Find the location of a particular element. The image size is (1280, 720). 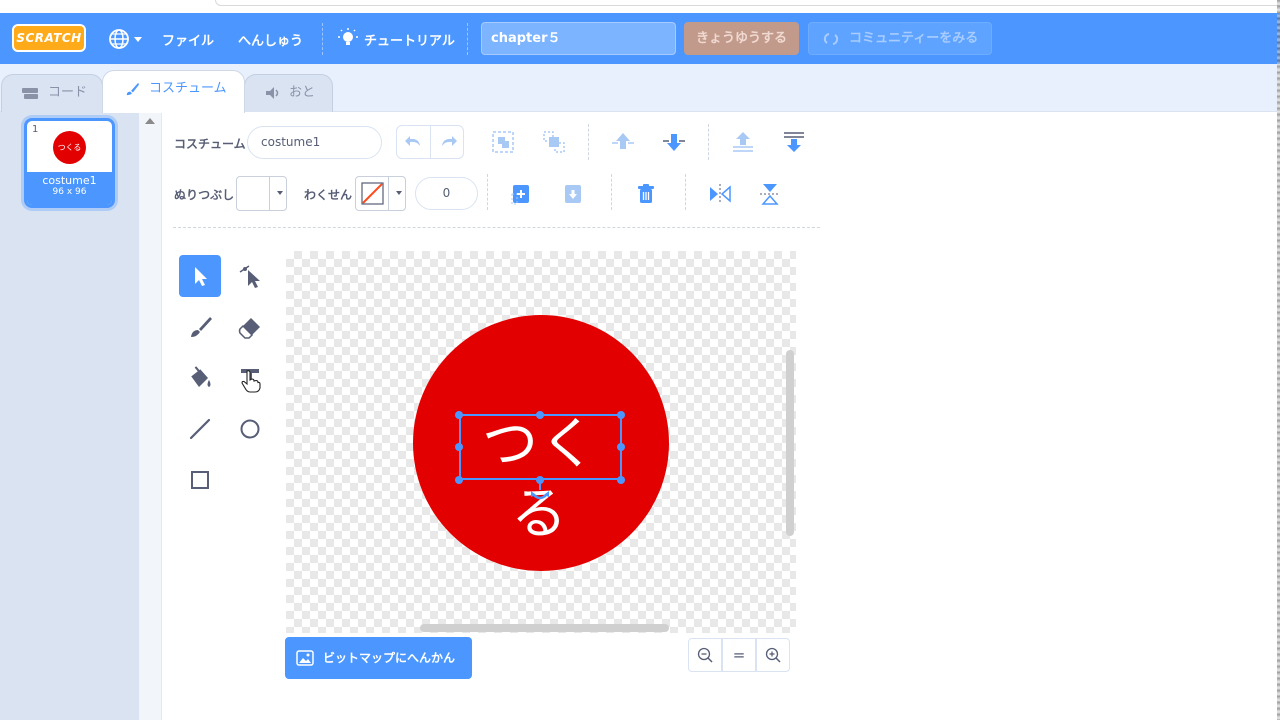

language-menu is located at coordinates (127, 39).